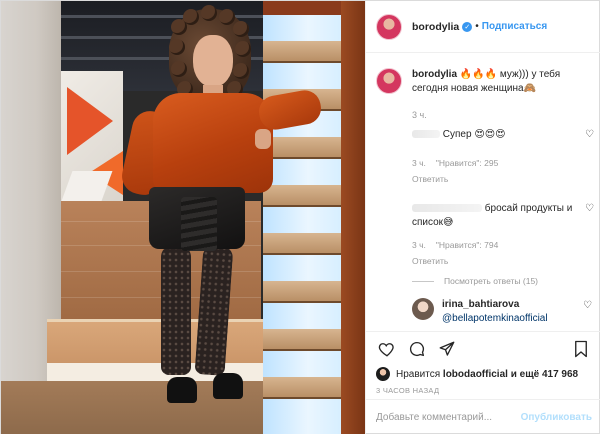 This screenshot has height=434, width=600. I want to click on caption-time: 3 ч., so click(419, 115).